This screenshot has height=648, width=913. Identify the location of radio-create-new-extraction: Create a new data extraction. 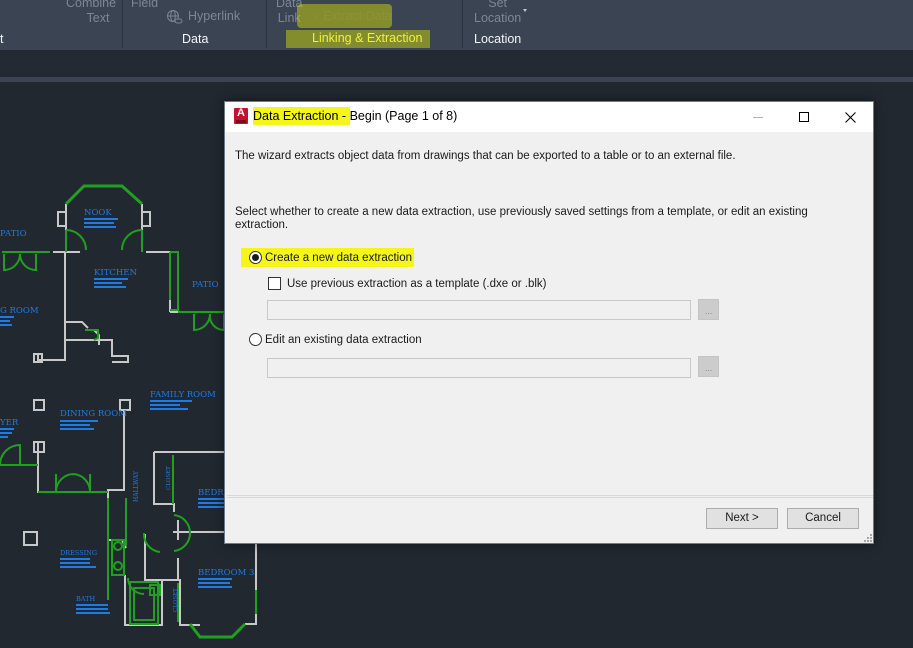
(328, 257).